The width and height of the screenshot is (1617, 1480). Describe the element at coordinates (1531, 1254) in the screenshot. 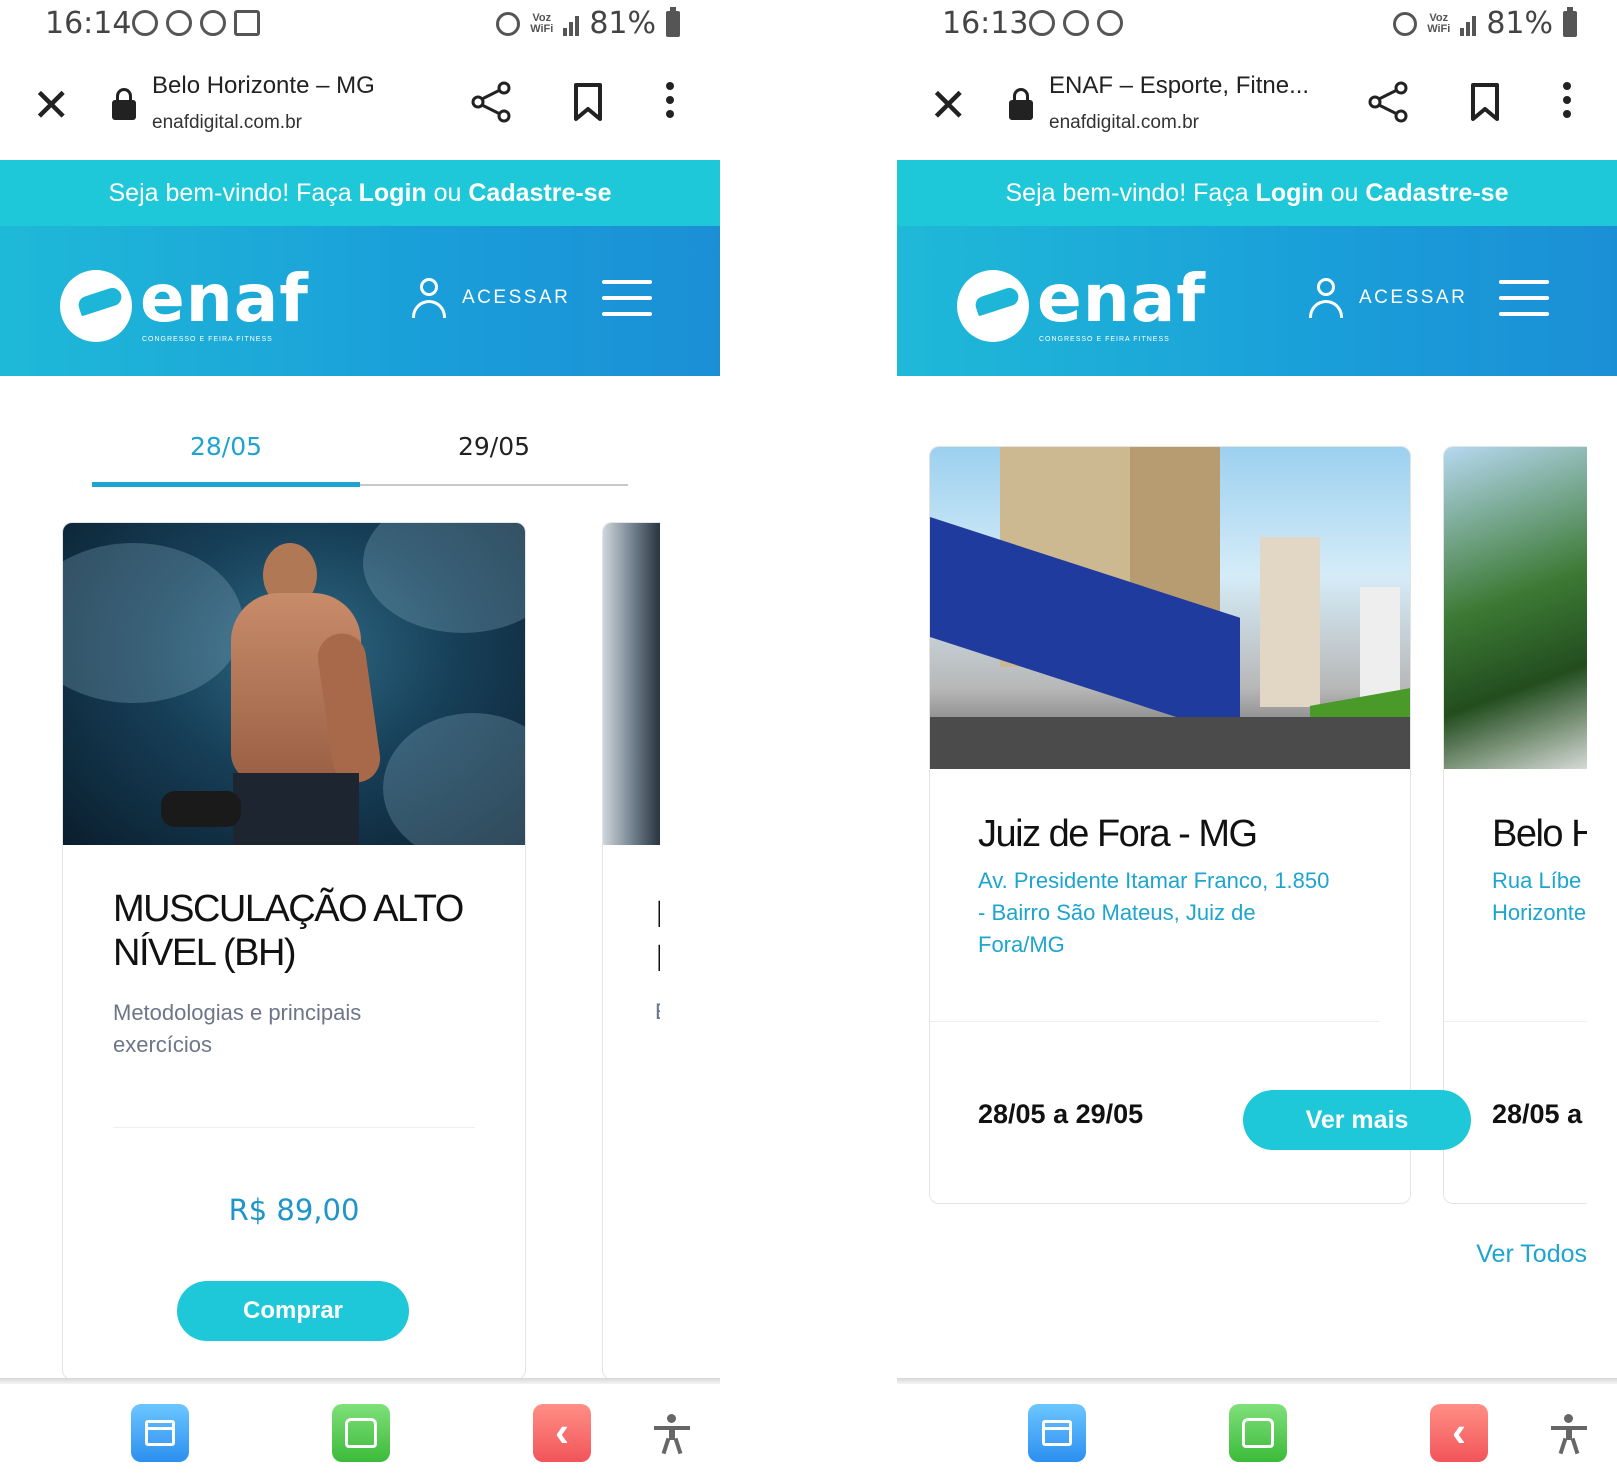

I see `ver-todos-link: Ver Todos` at that location.